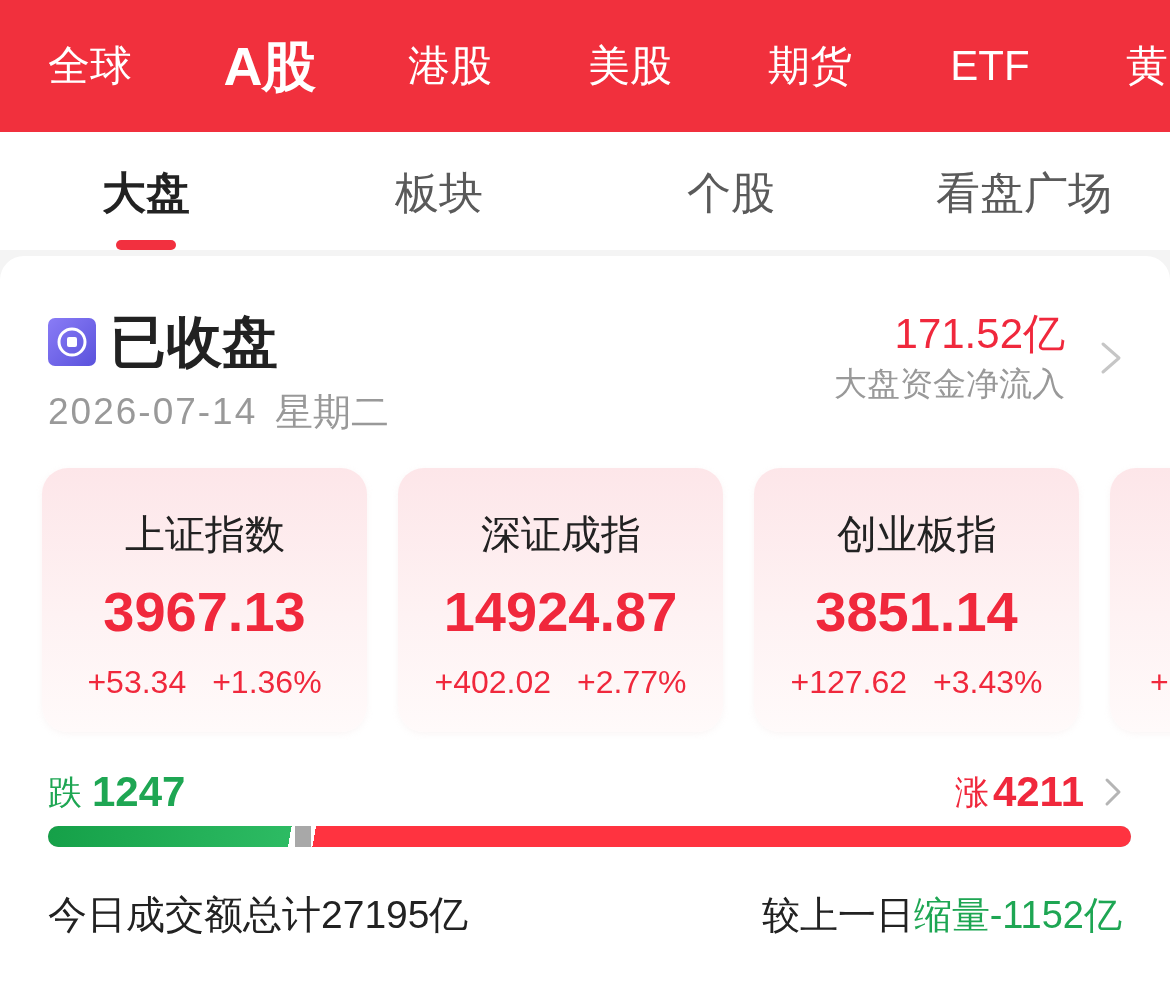  What do you see at coordinates (990, 66) in the screenshot?
I see `market-tab: ETF` at bounding box center [990, 66].